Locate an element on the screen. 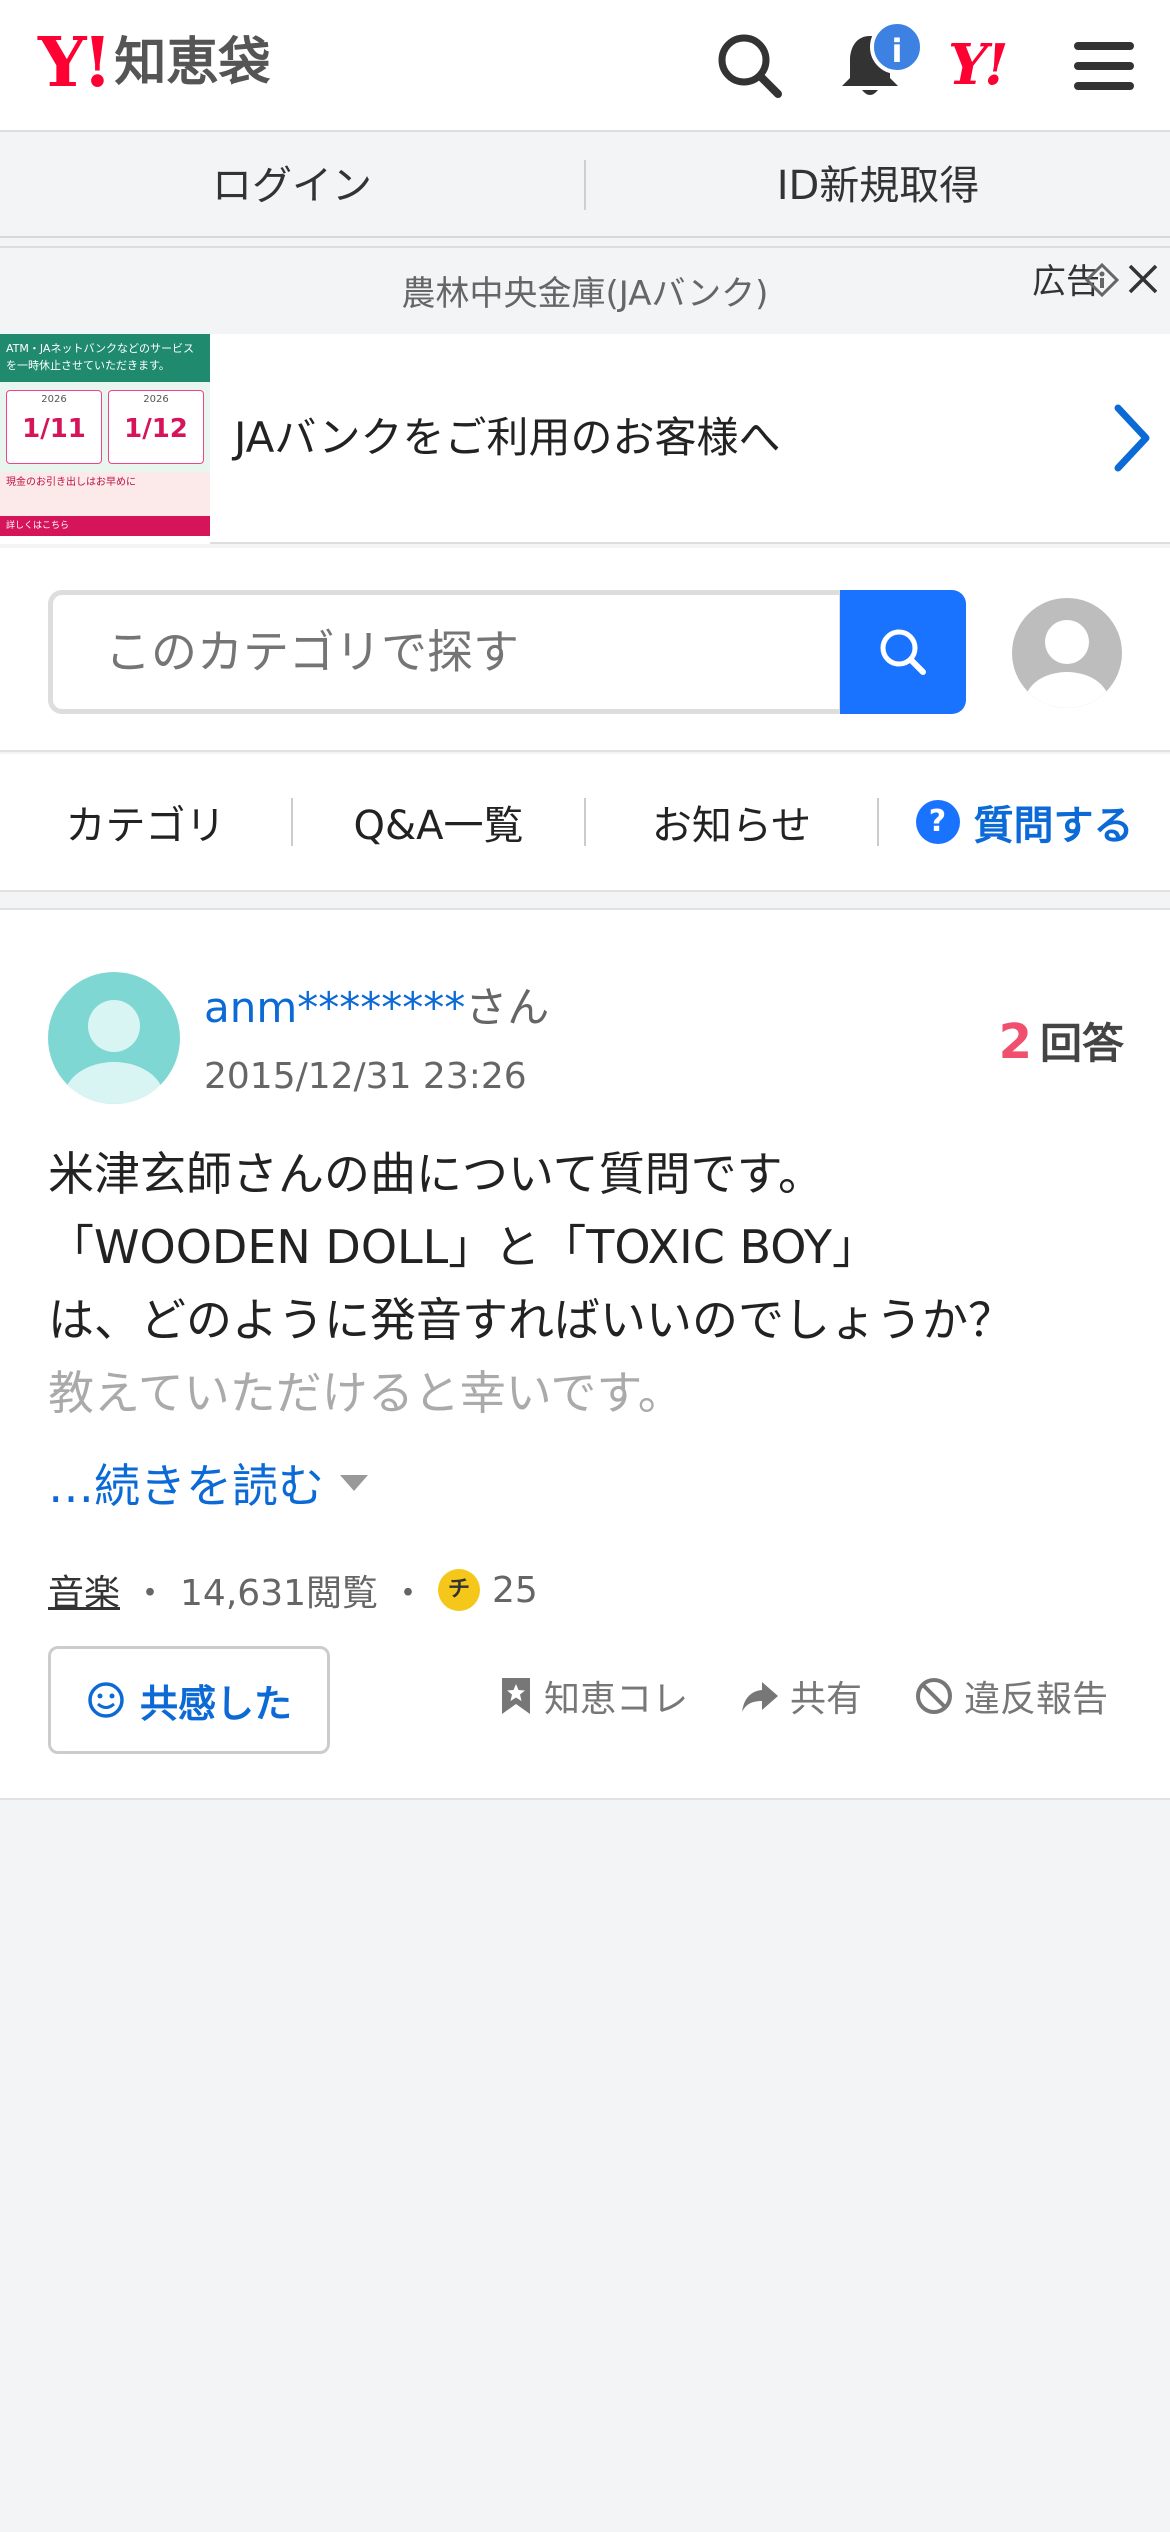 Image resolution: width=1170 pixels, height=2532 pixels. ad-header: 農林中央金庫(JAバンク) 広告 is located at coordinates (585, 290).